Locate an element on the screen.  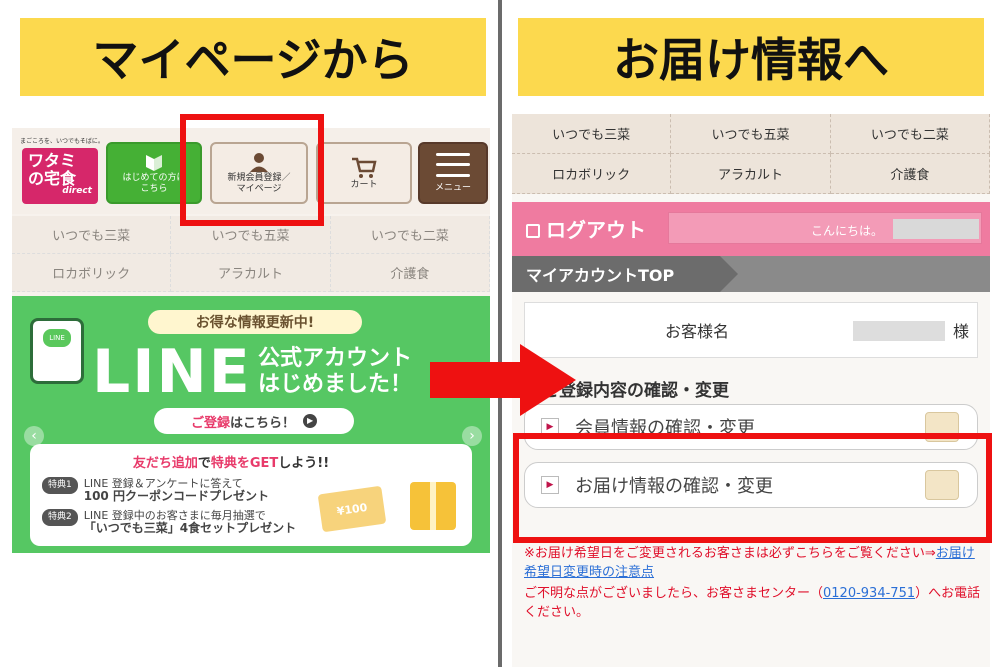
logout-button: ログアウト is located at coordinates (586, 228).